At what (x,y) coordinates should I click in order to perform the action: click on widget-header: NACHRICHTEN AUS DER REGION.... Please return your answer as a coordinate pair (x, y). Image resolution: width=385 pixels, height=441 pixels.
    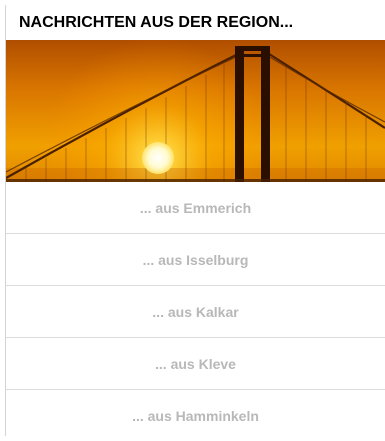
    Looking at the image, I should click on (195, 22).